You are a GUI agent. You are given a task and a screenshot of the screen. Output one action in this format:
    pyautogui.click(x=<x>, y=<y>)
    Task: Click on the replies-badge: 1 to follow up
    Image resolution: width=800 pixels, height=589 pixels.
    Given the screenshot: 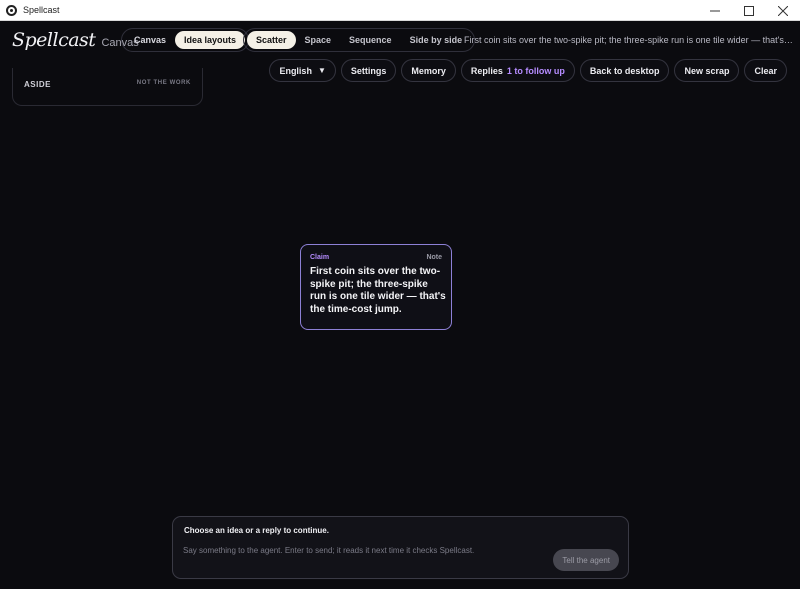 What is the action you would take?
    pyautogui.click(x=535, y=70)
    